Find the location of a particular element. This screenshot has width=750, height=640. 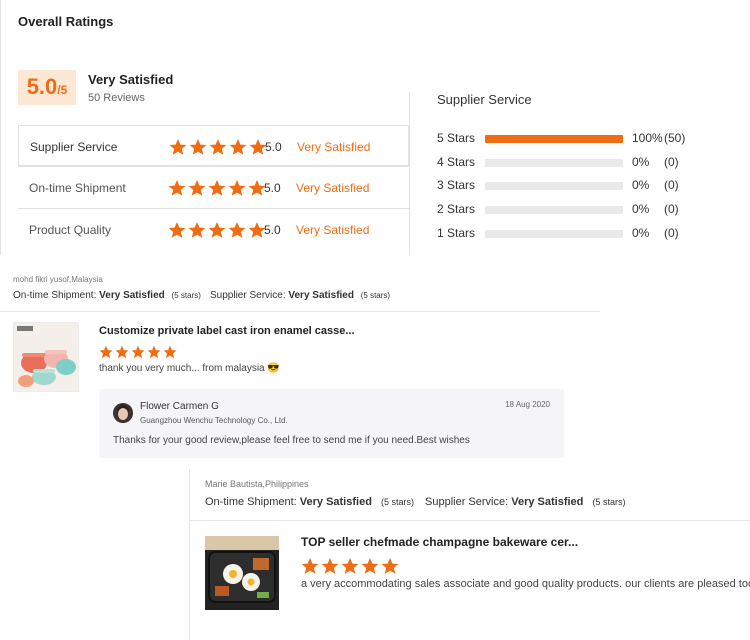

overall-ratings-title: Overall Ratings is located at coordinates (66, 21).